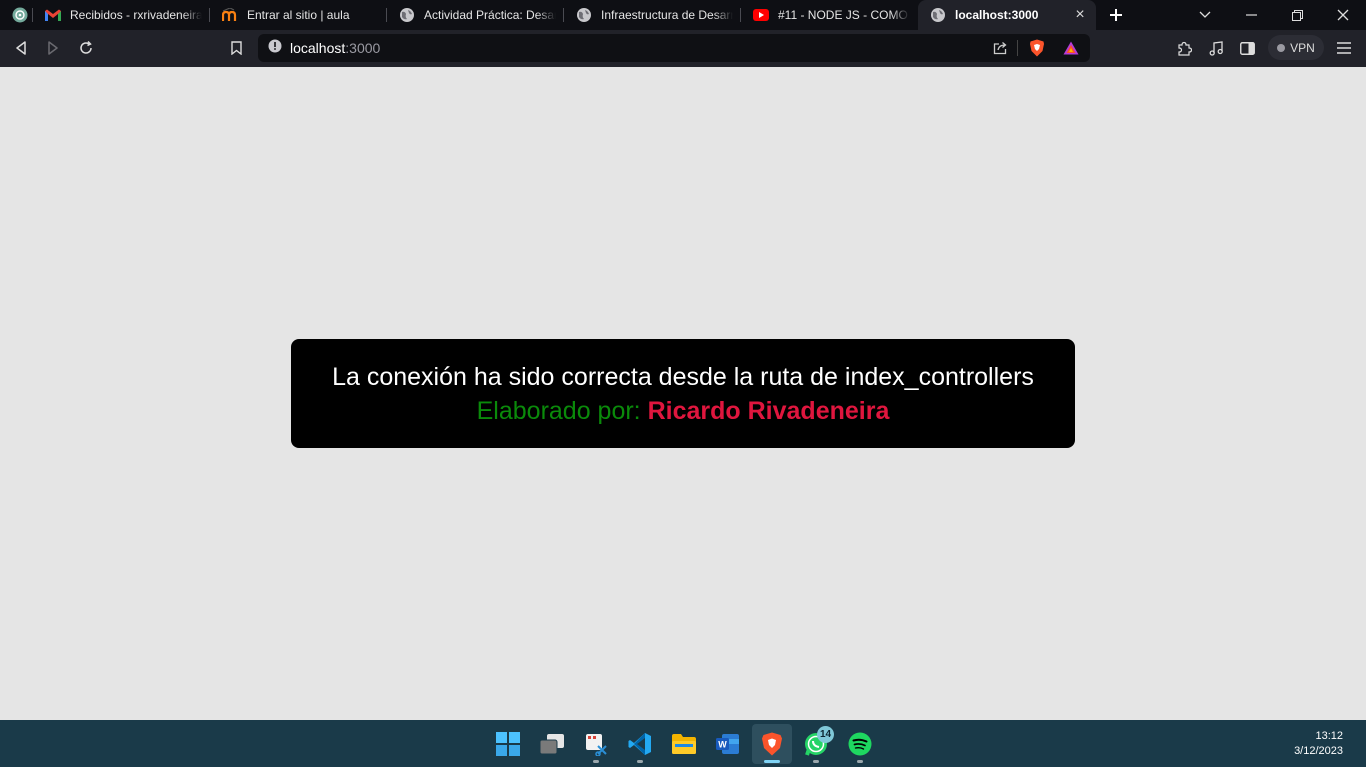 The width and height of the screenshot is (1366, 767). I want to click on hamburger-menu-icon, so click(1344, 48).